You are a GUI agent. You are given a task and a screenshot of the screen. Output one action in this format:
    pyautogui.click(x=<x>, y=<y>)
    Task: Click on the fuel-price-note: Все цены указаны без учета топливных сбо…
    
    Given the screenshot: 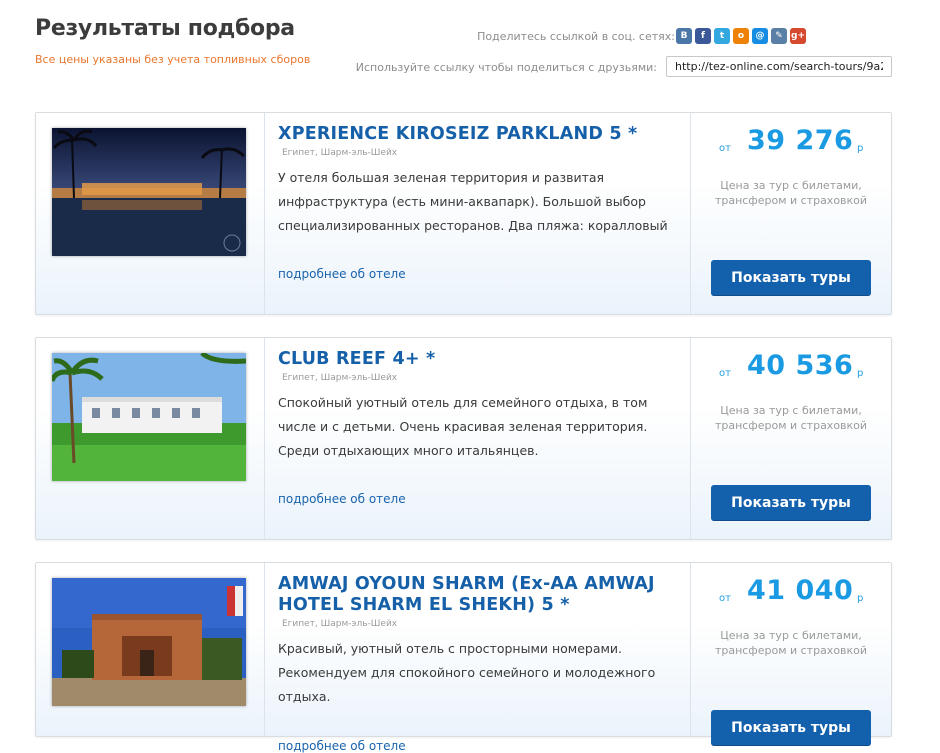 What is the action you would take?
    pyautogui.click(x=173, y=59)
    